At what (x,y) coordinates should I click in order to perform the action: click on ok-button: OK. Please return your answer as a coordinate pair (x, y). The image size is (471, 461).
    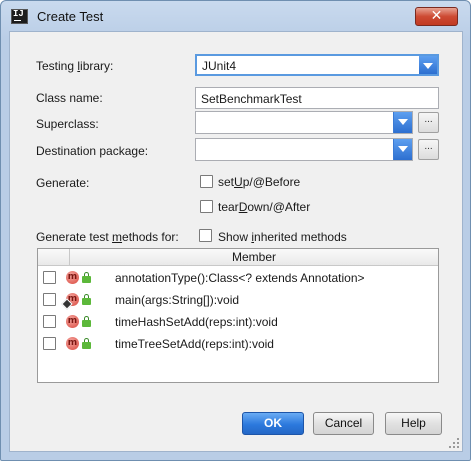
    Looking at the image, I should click on (273, 423).